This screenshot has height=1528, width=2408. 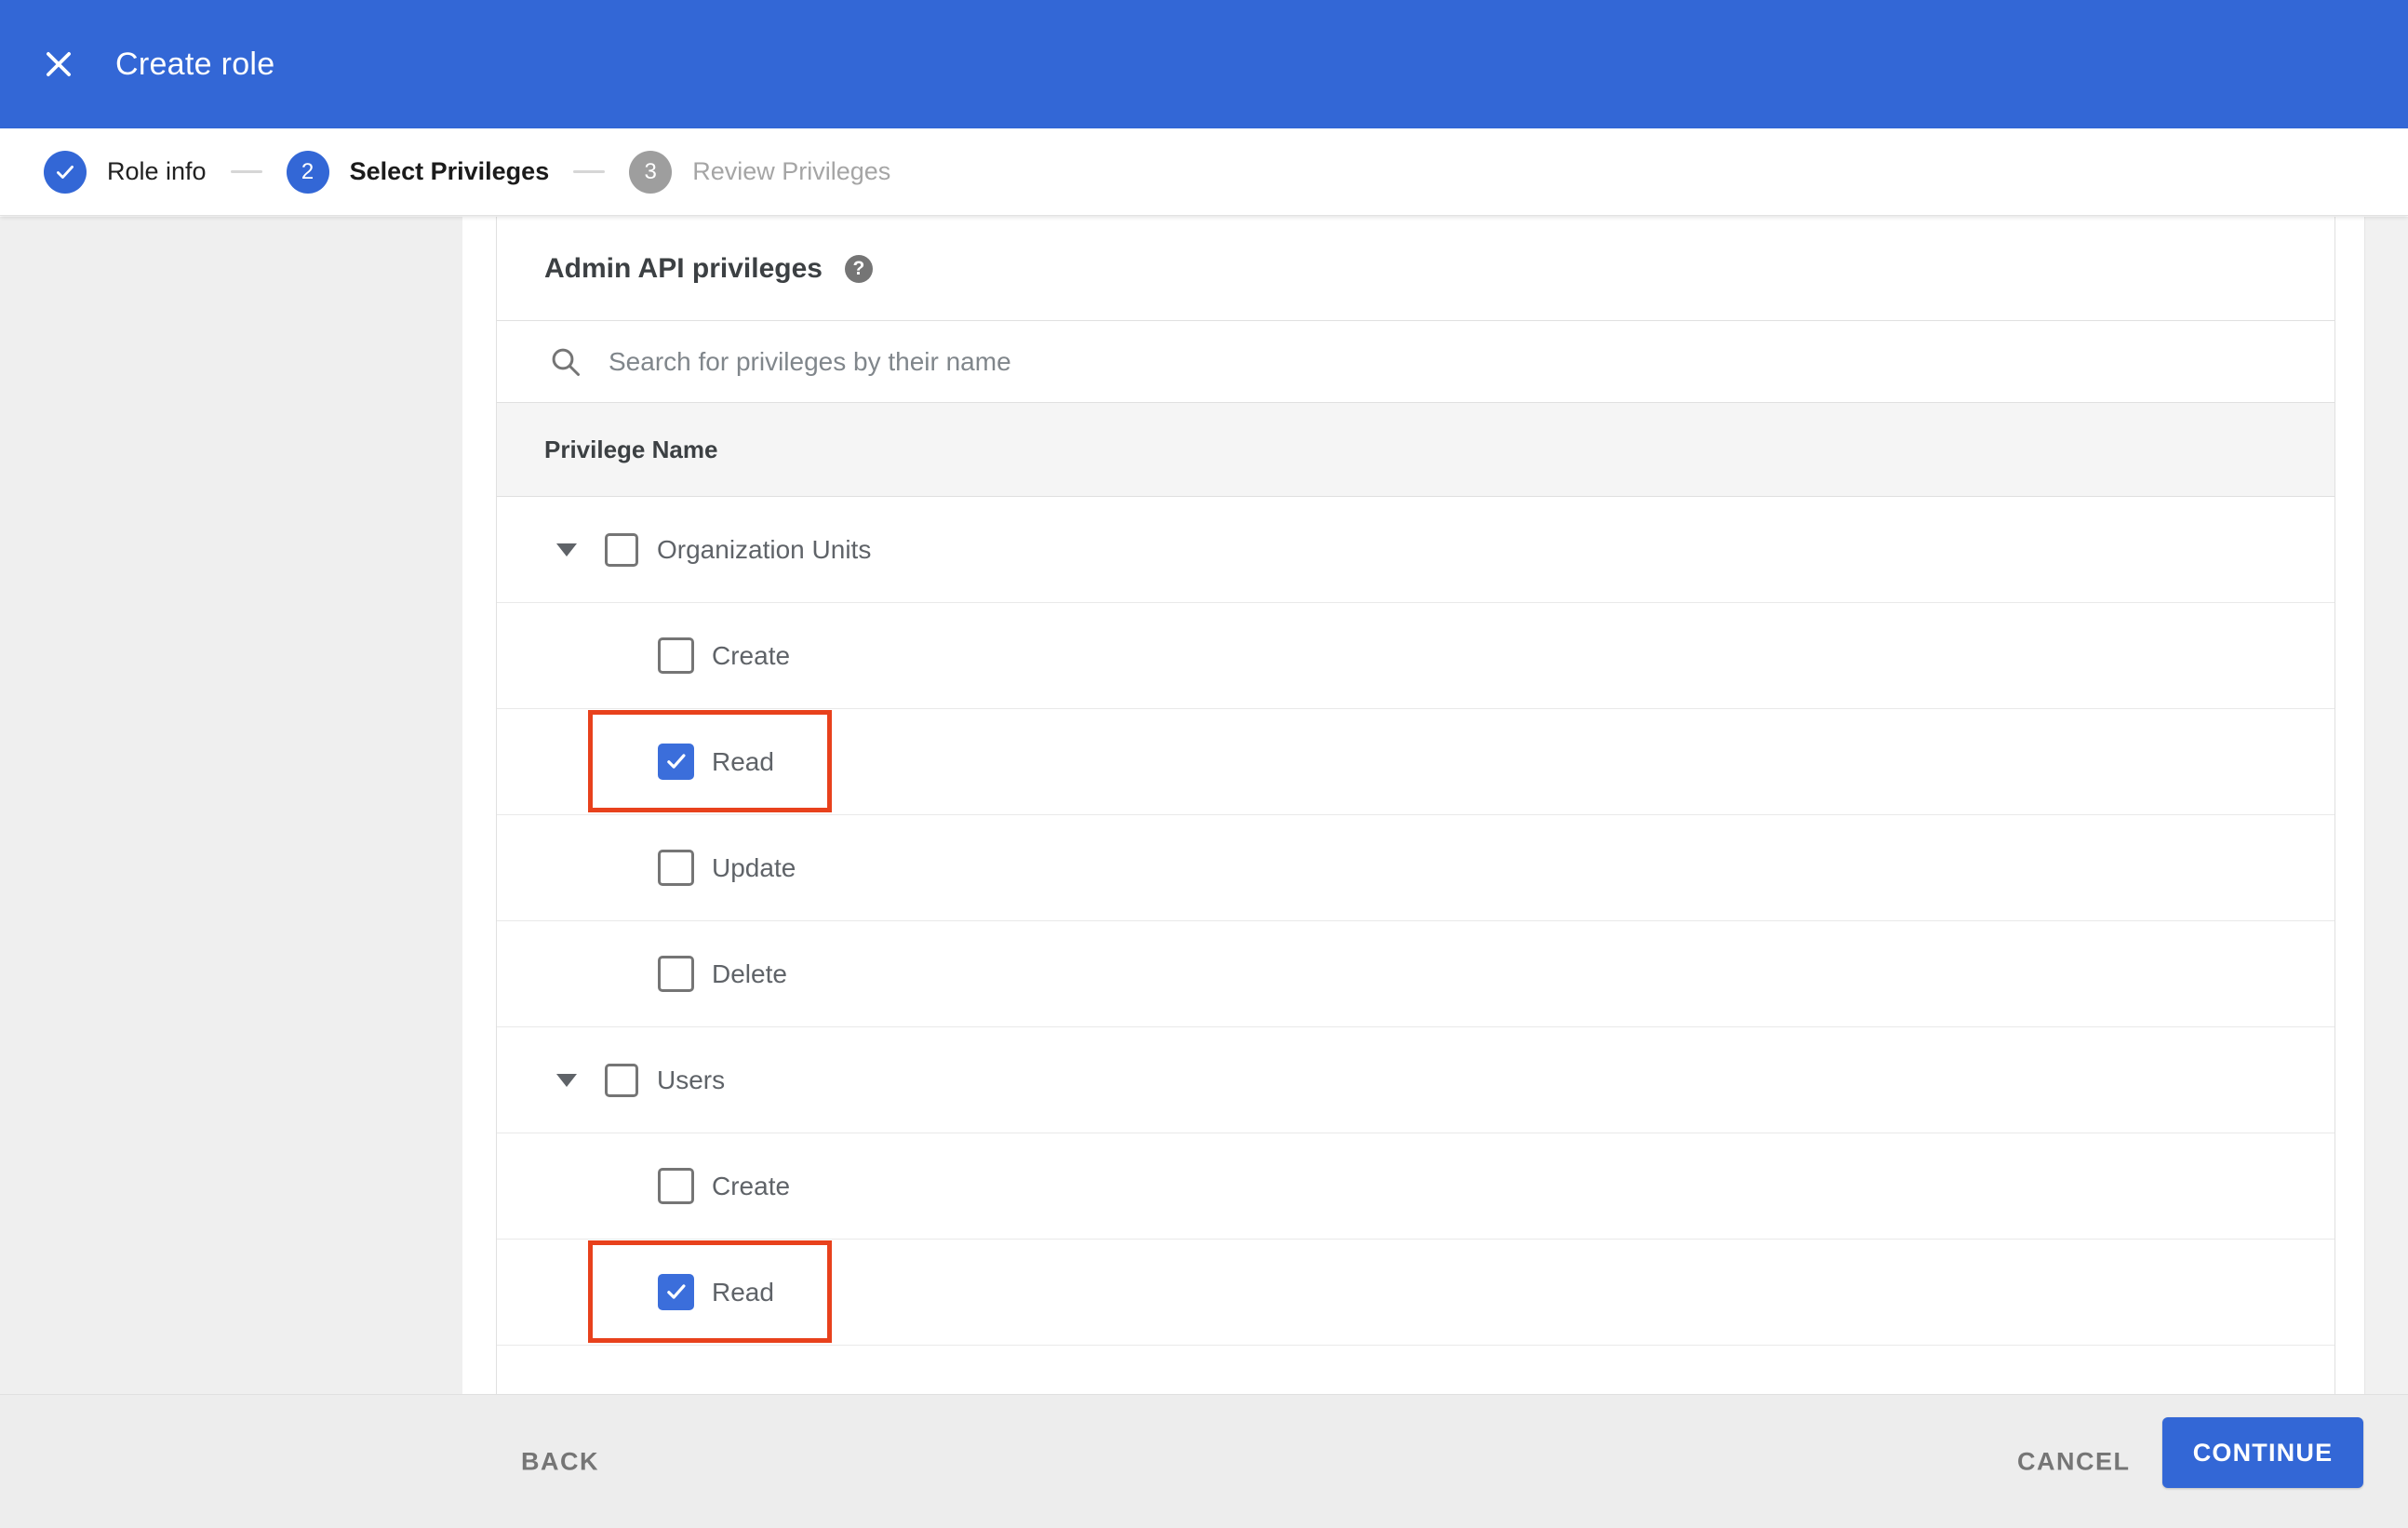 What do you see at coordinates (754, 867) in the screenshot?
I see `privilege-label: Update` at bounding box center [754, 867].